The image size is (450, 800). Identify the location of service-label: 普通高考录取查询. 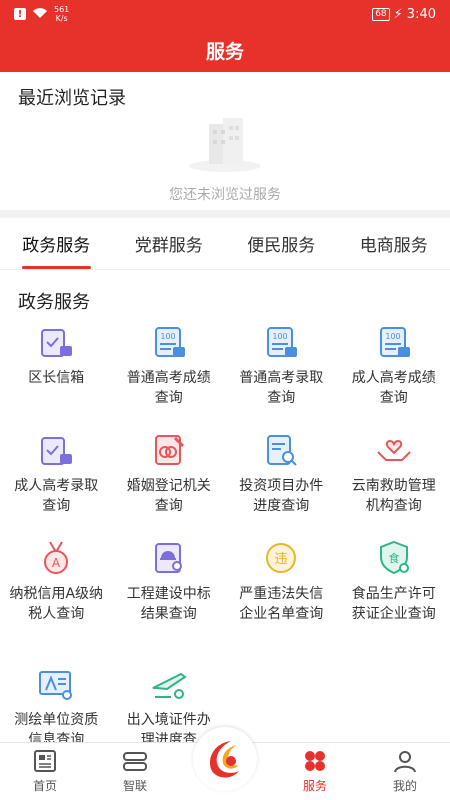
(281, 388).